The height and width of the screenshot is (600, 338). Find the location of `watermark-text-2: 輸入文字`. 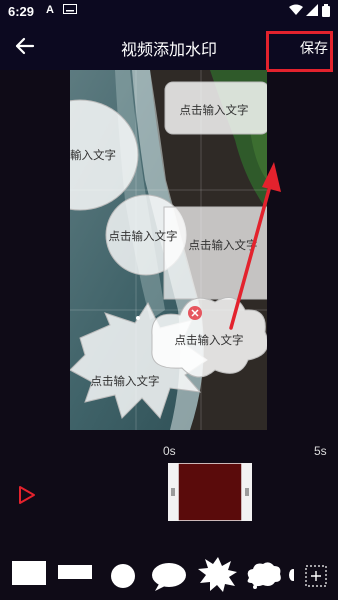

watermark-text-2: 輸入文字 is located at coordinates (93, 155).